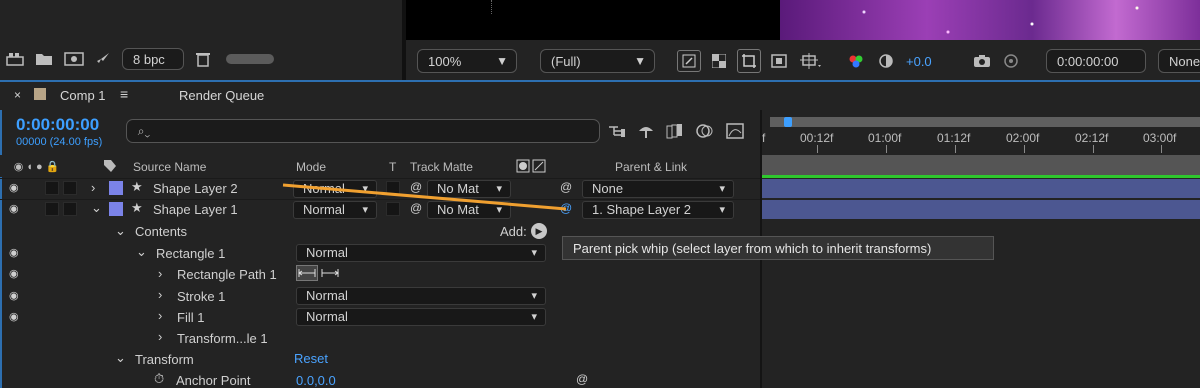 This screenshot has height=388, width=1200. I want to click on anchor-point-label: Anchor Point, so click(213, 380).